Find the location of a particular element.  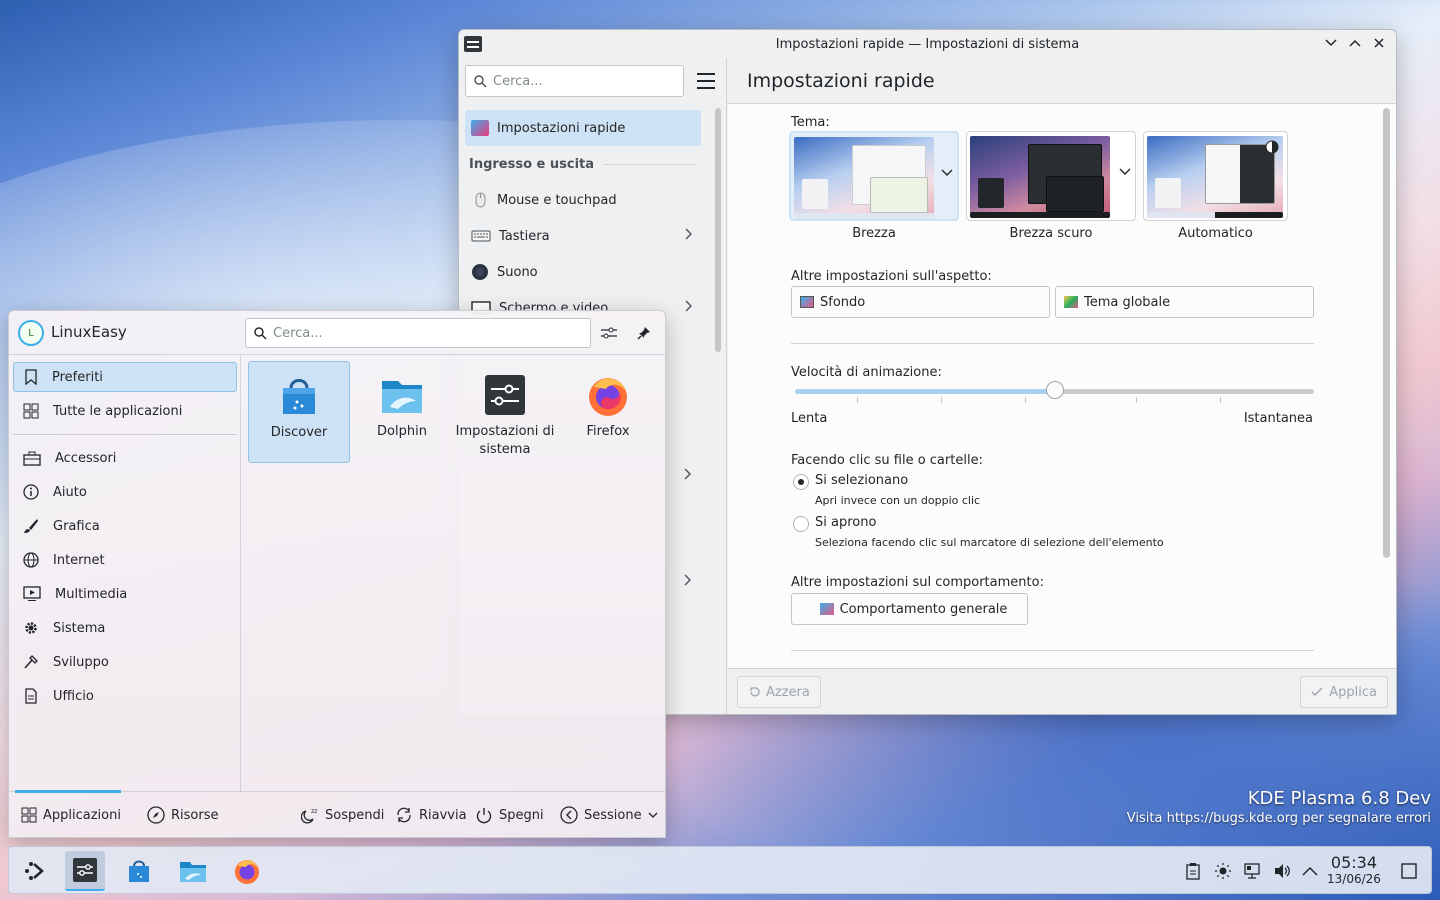

avatar: L is located at coordinates (31, 333).